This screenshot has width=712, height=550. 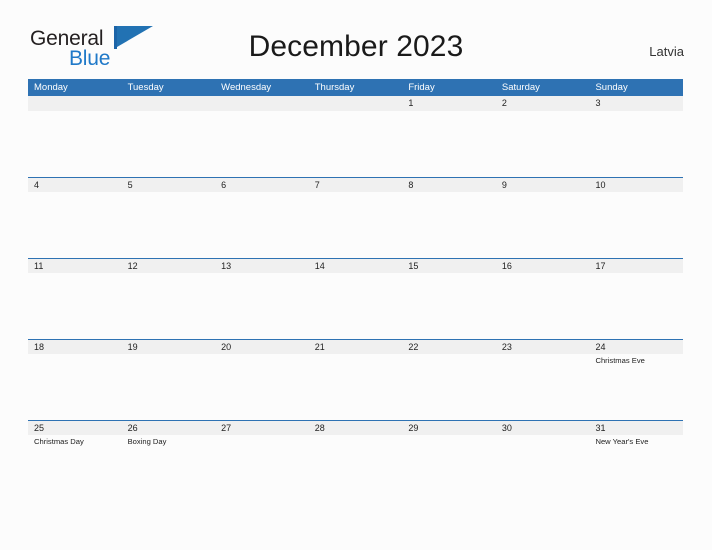 I want to click on day-cell: Christmas Eve, so click(x=636, y=387).